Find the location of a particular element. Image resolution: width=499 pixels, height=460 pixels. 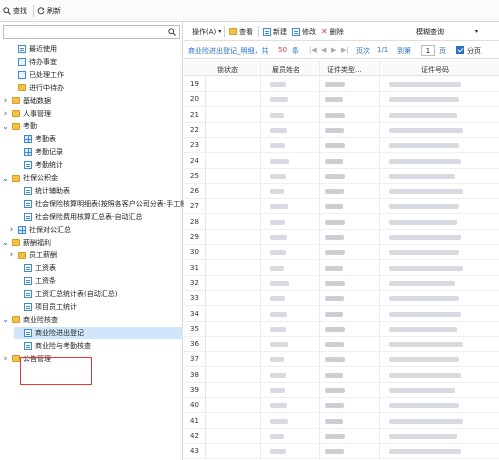

tree-item: 工资表 is located at coordinates (35, 268).